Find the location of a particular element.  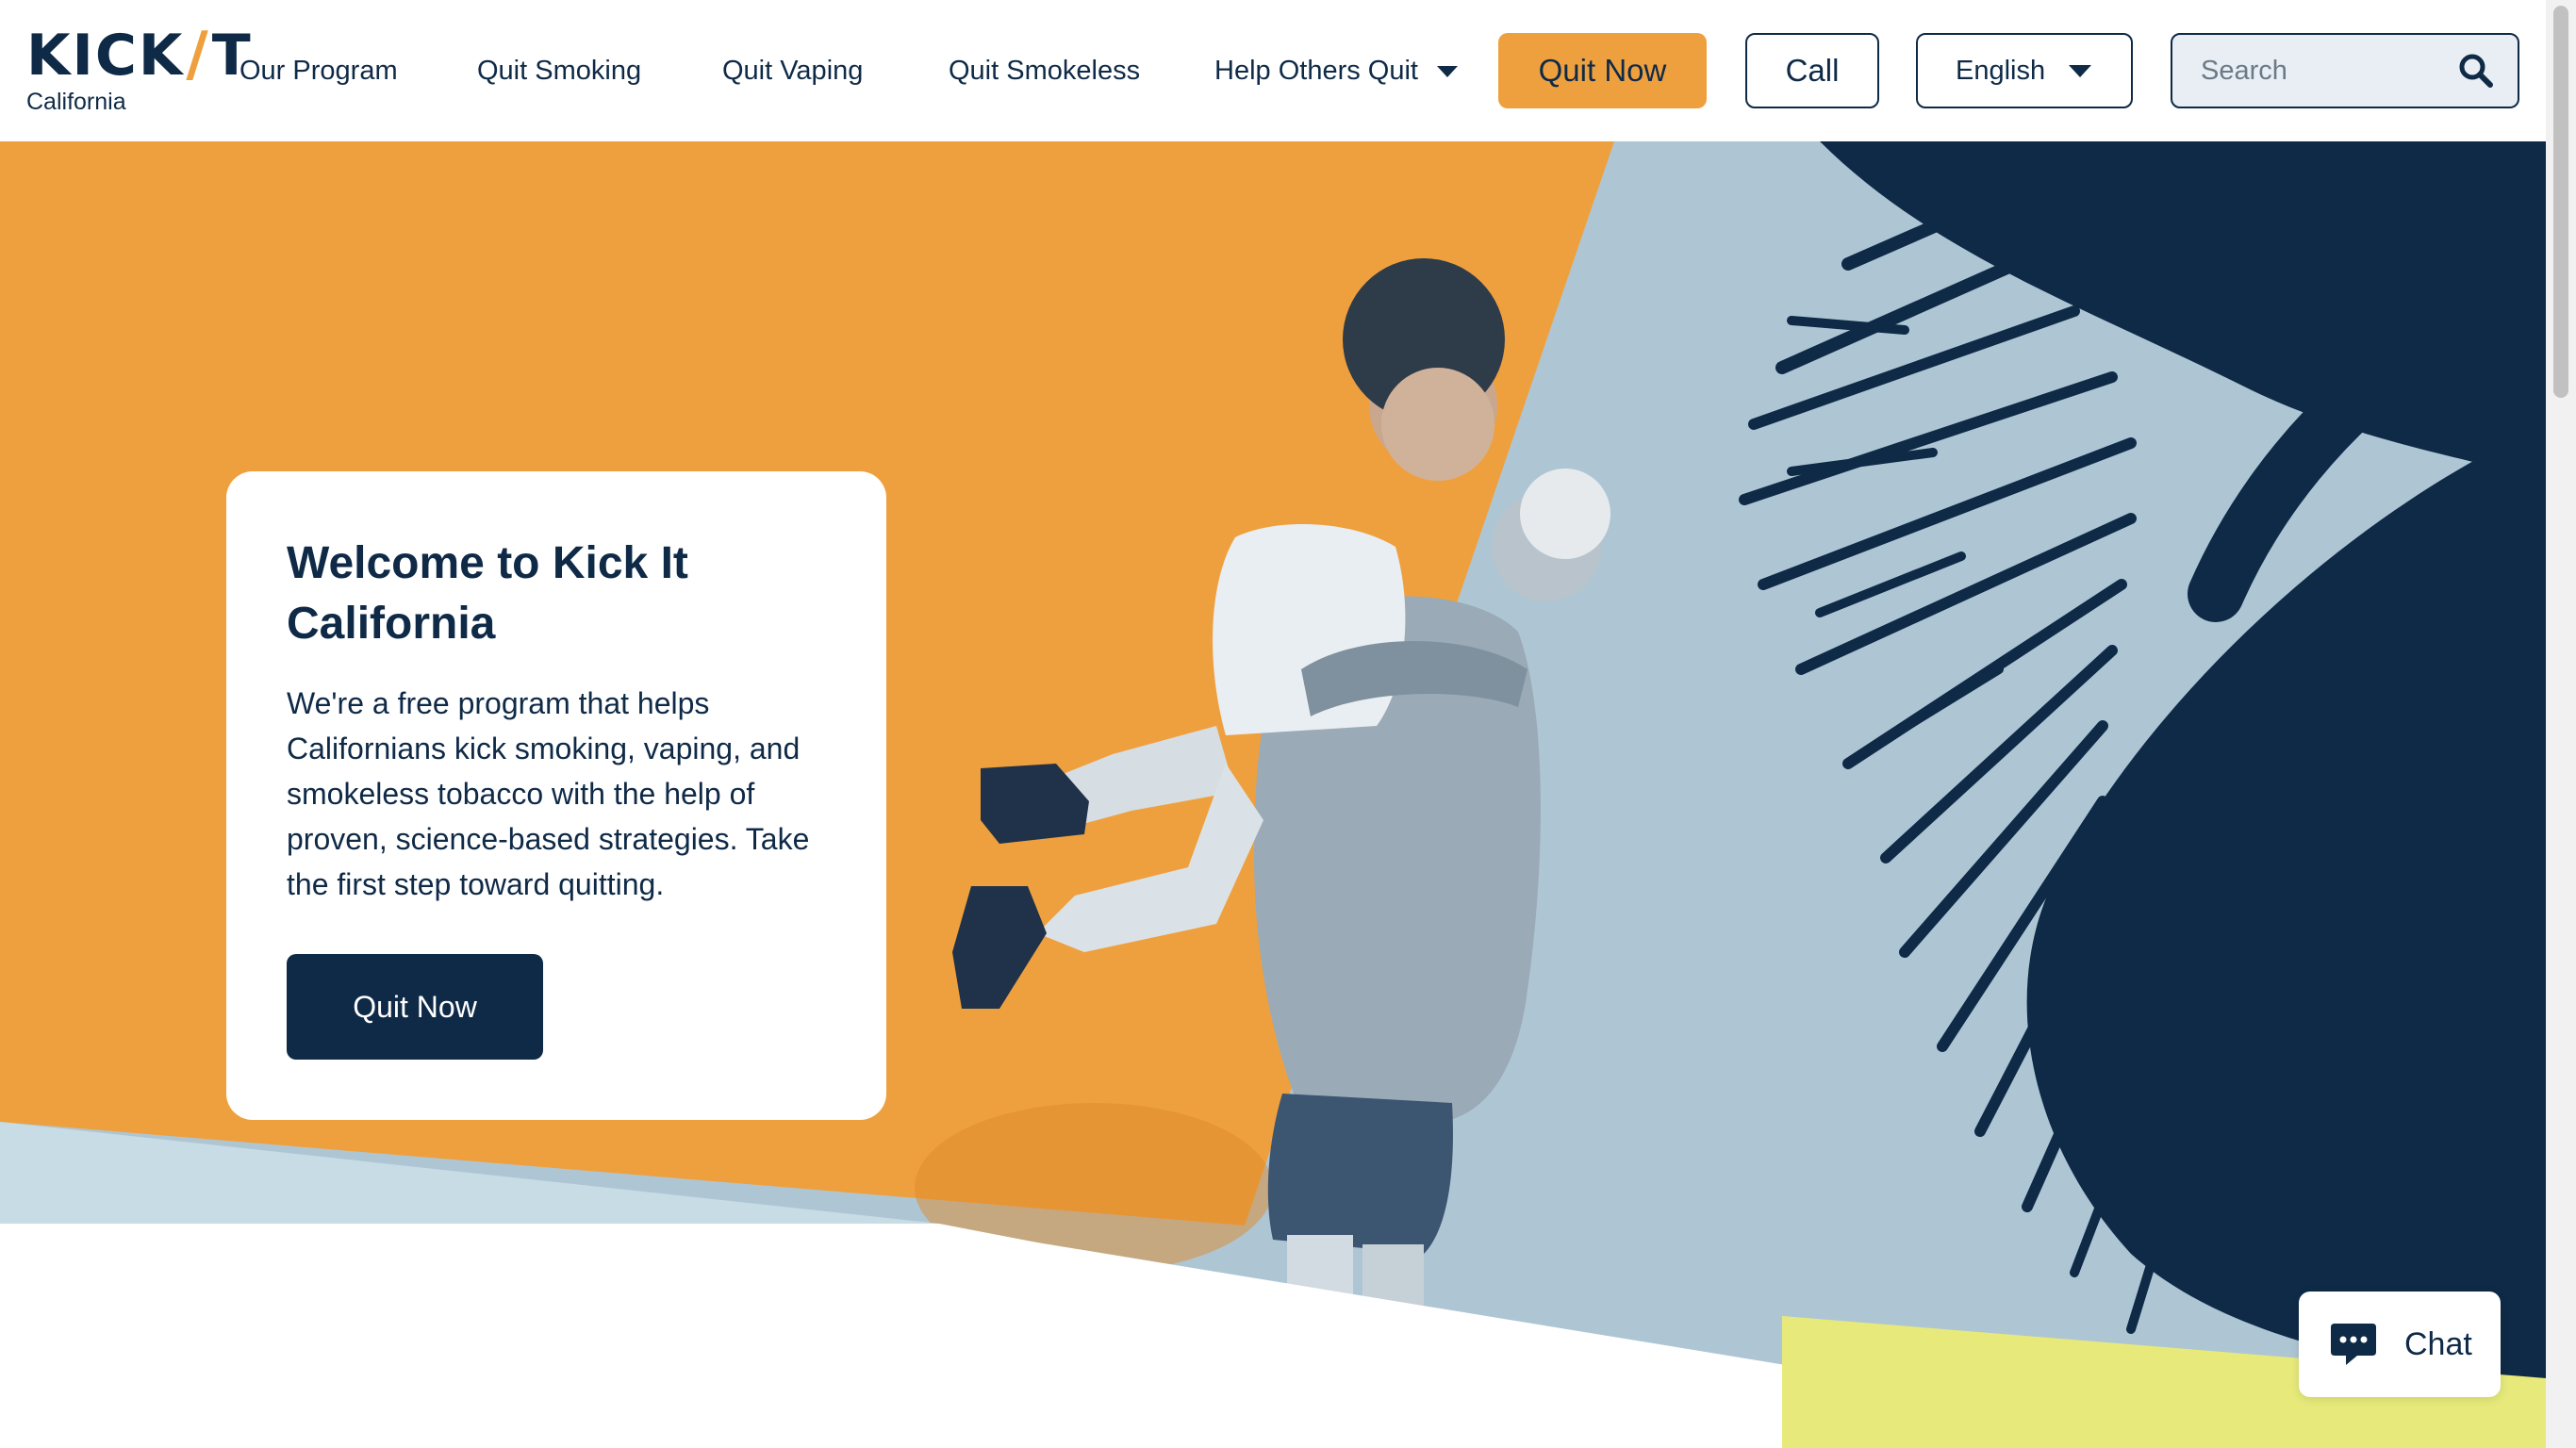

logo-slash: / is located at coordinates (198, 55).